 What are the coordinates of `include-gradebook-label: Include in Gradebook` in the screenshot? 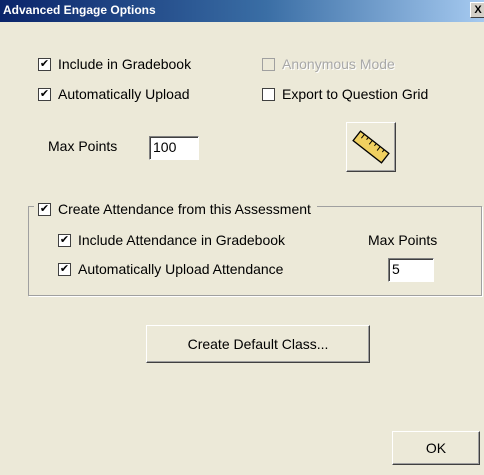 It's located at (125, 64).